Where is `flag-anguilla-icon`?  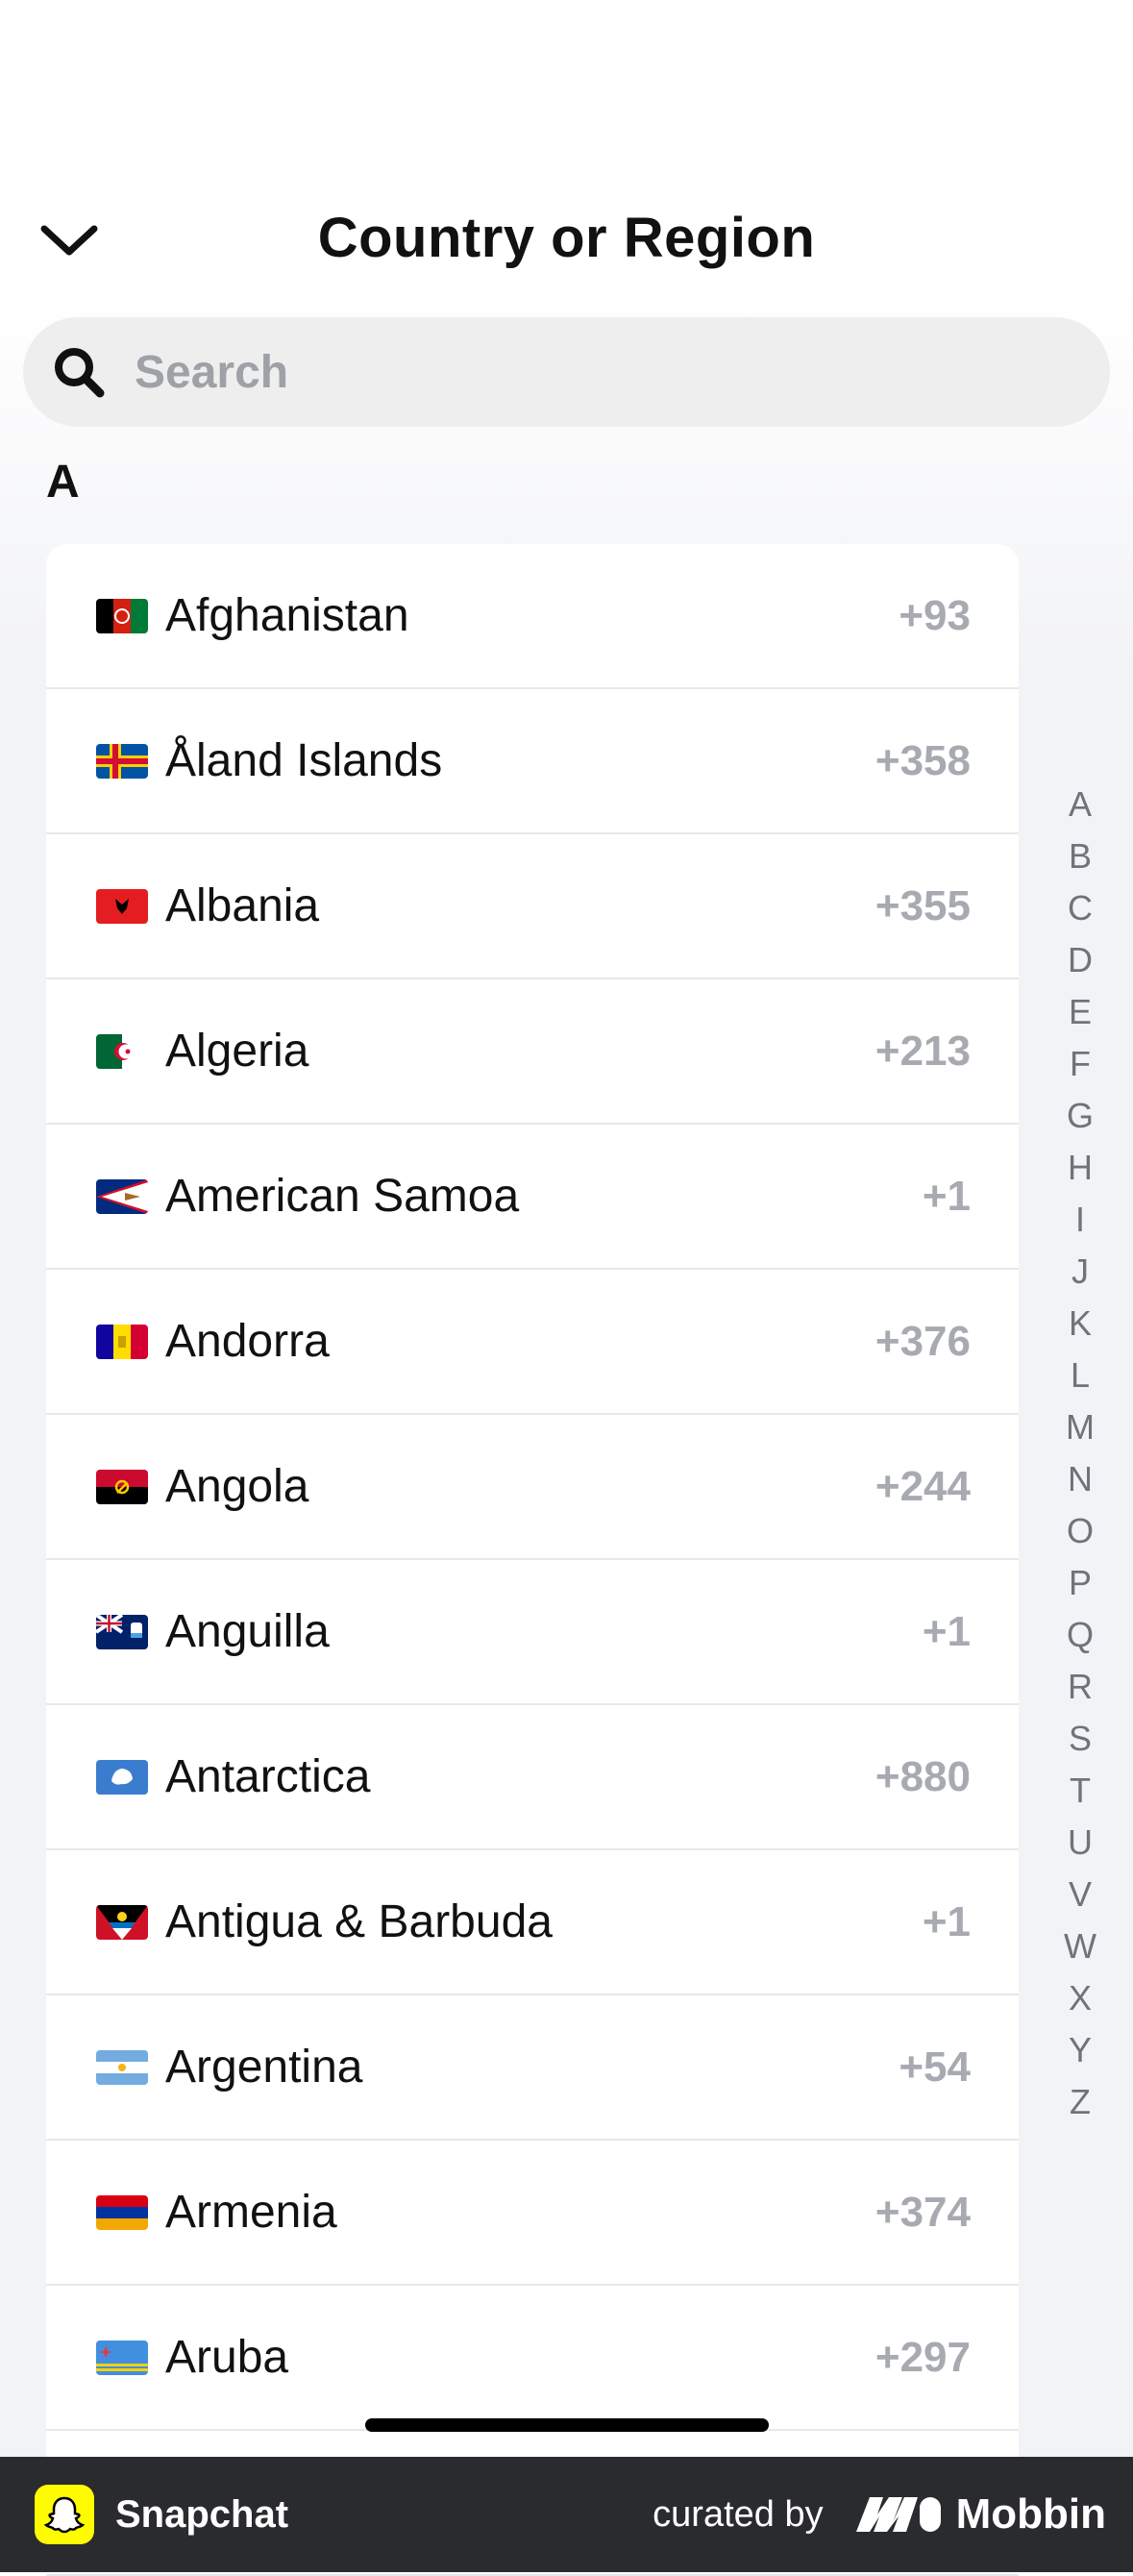 flag-anguilla-icon is located at coordinates (122, 1632).